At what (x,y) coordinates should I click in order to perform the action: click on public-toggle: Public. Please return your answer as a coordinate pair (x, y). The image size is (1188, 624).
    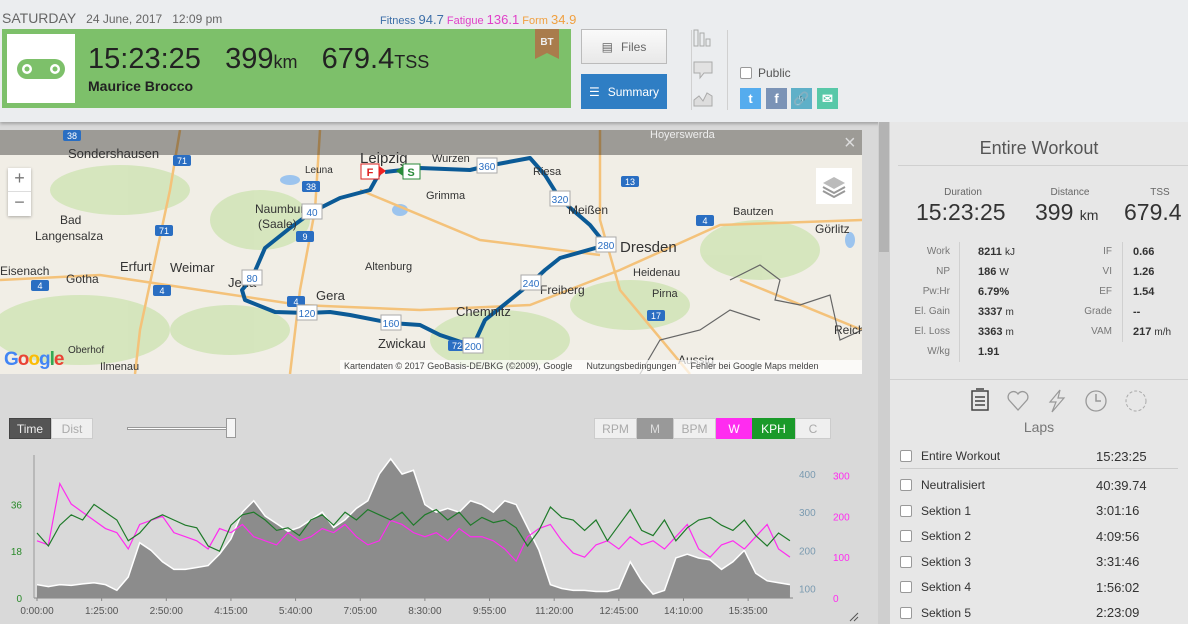
    Looking at the image, I should click on (765, 73).